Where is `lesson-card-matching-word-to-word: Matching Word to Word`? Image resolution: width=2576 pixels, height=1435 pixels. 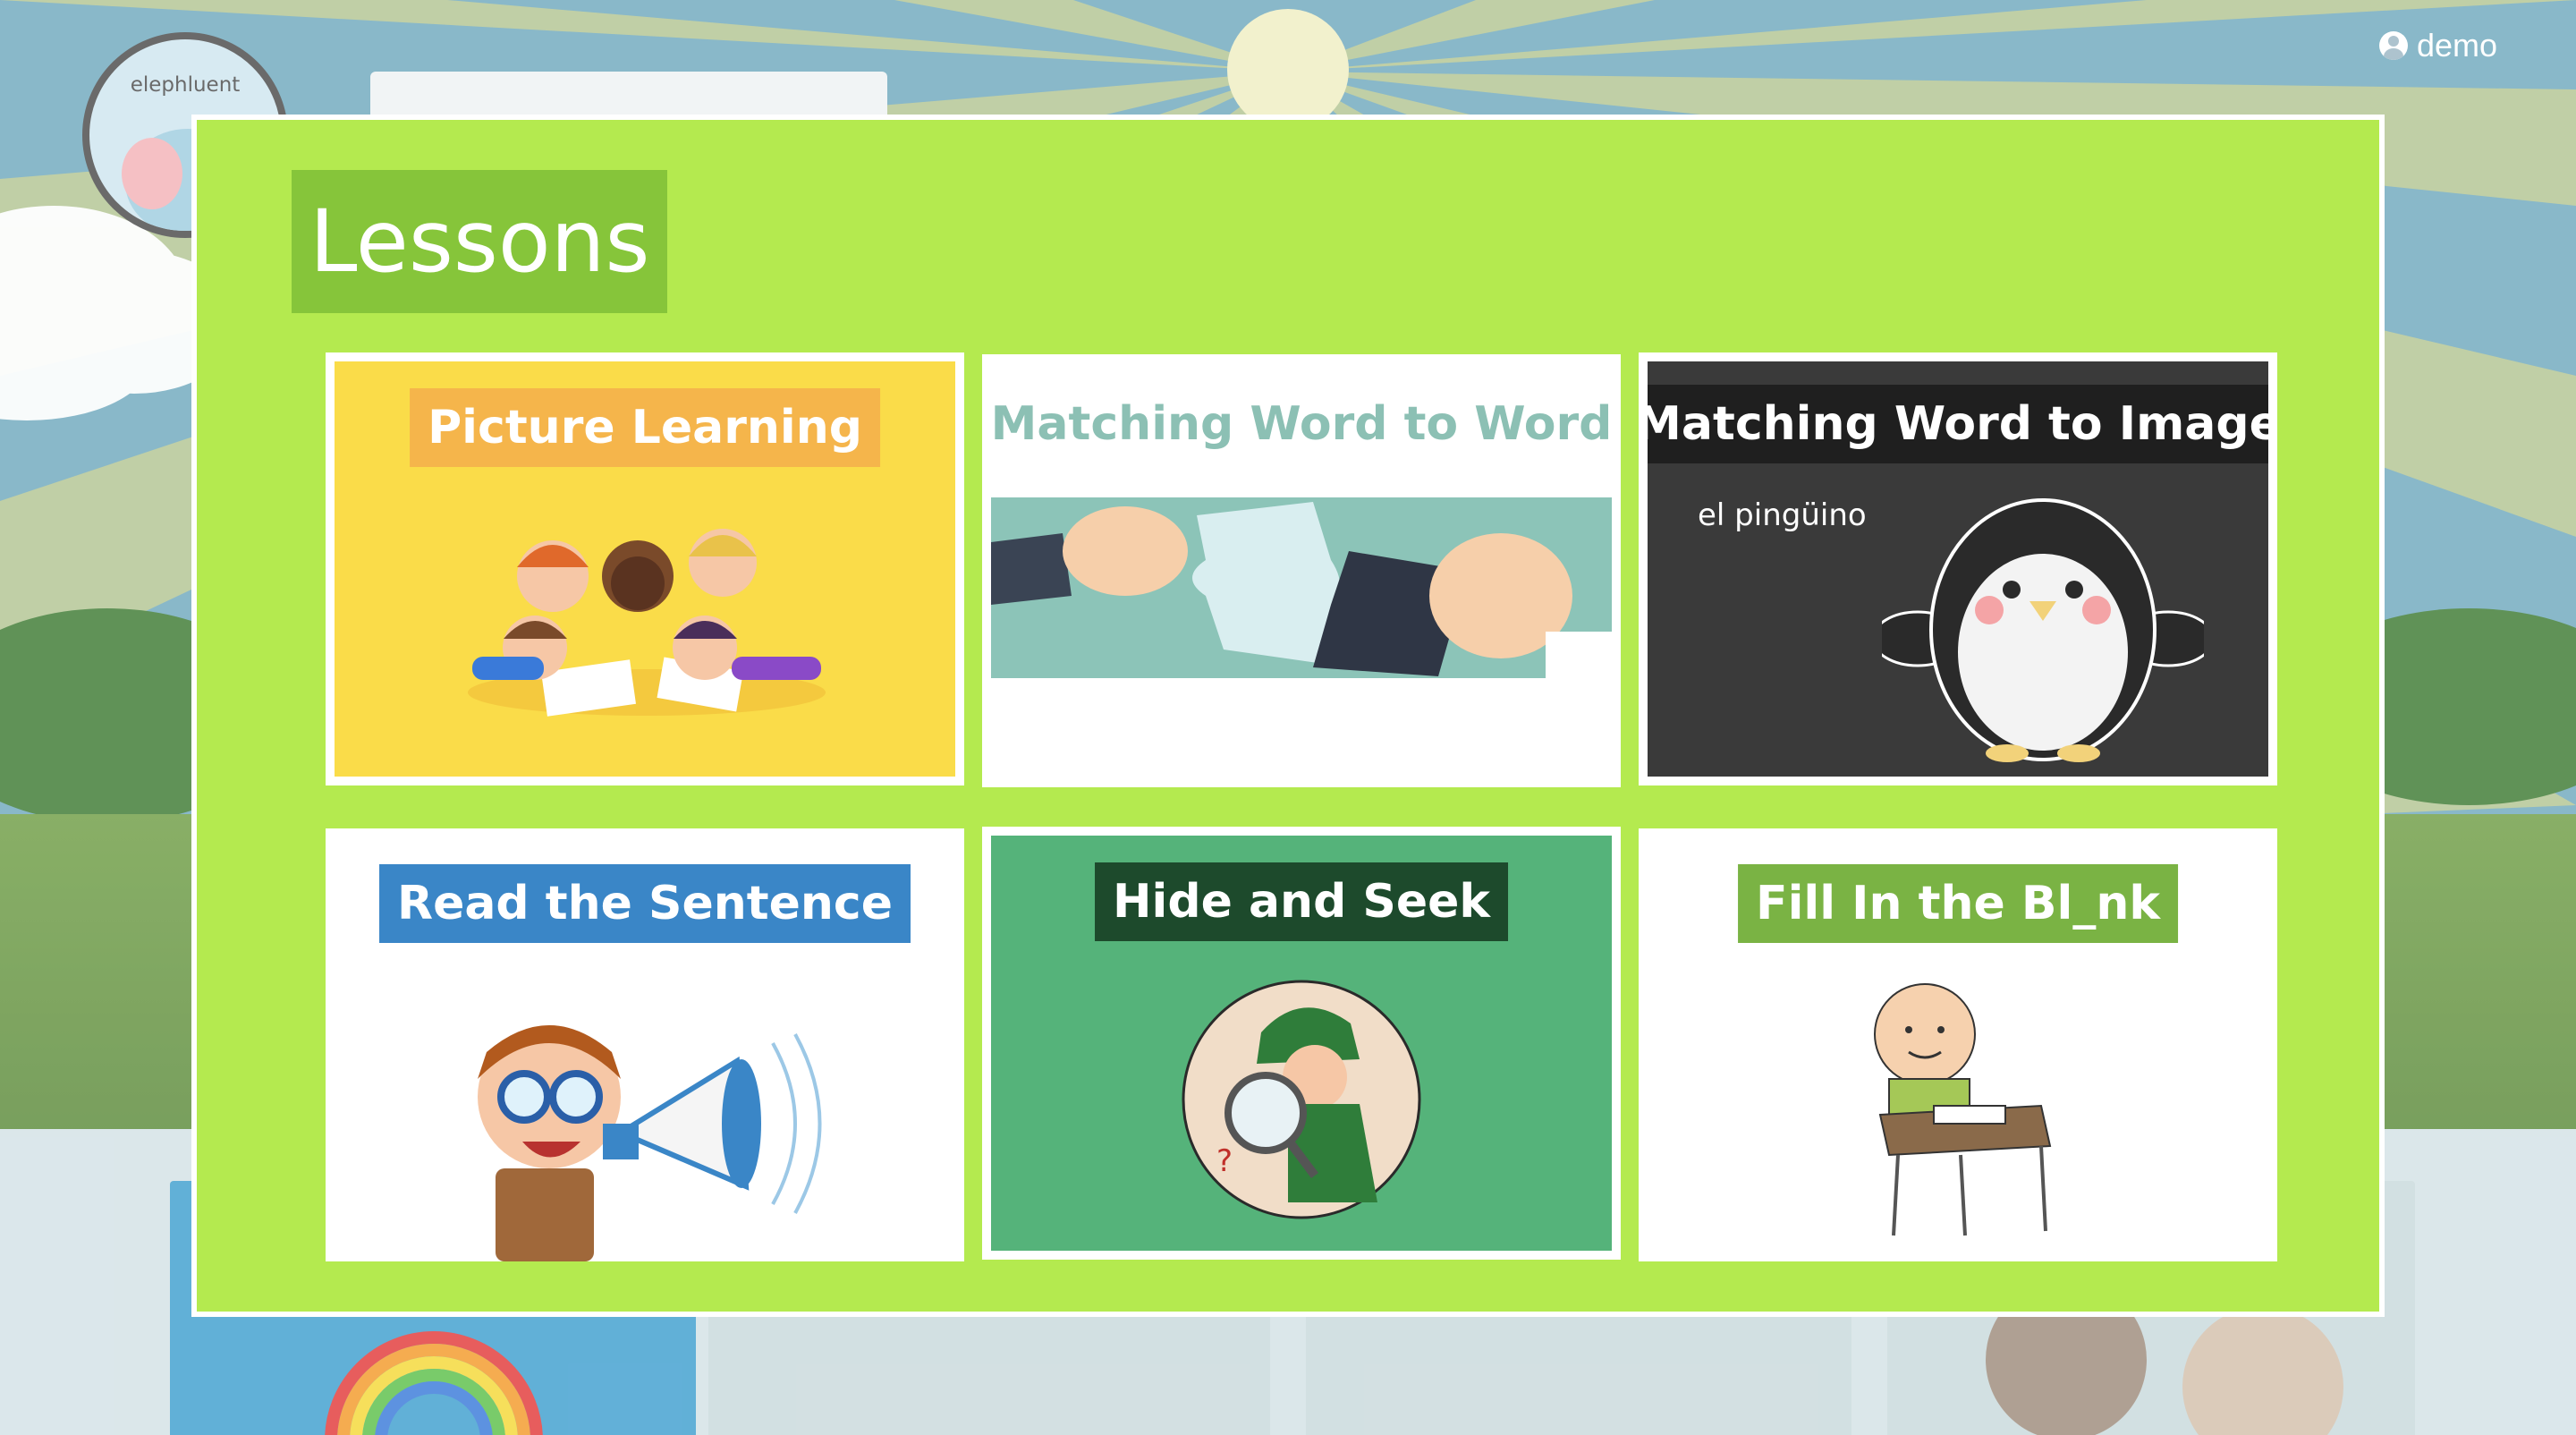 lesson-card-matching-word-to-word: Matching Word to Word is located at coordinates (1301, 570).